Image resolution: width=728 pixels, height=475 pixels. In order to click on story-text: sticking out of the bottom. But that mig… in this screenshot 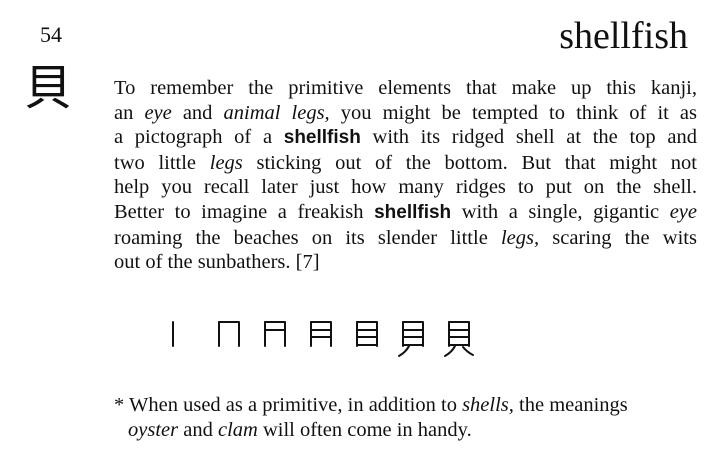, I will do `click(469, 162)`.